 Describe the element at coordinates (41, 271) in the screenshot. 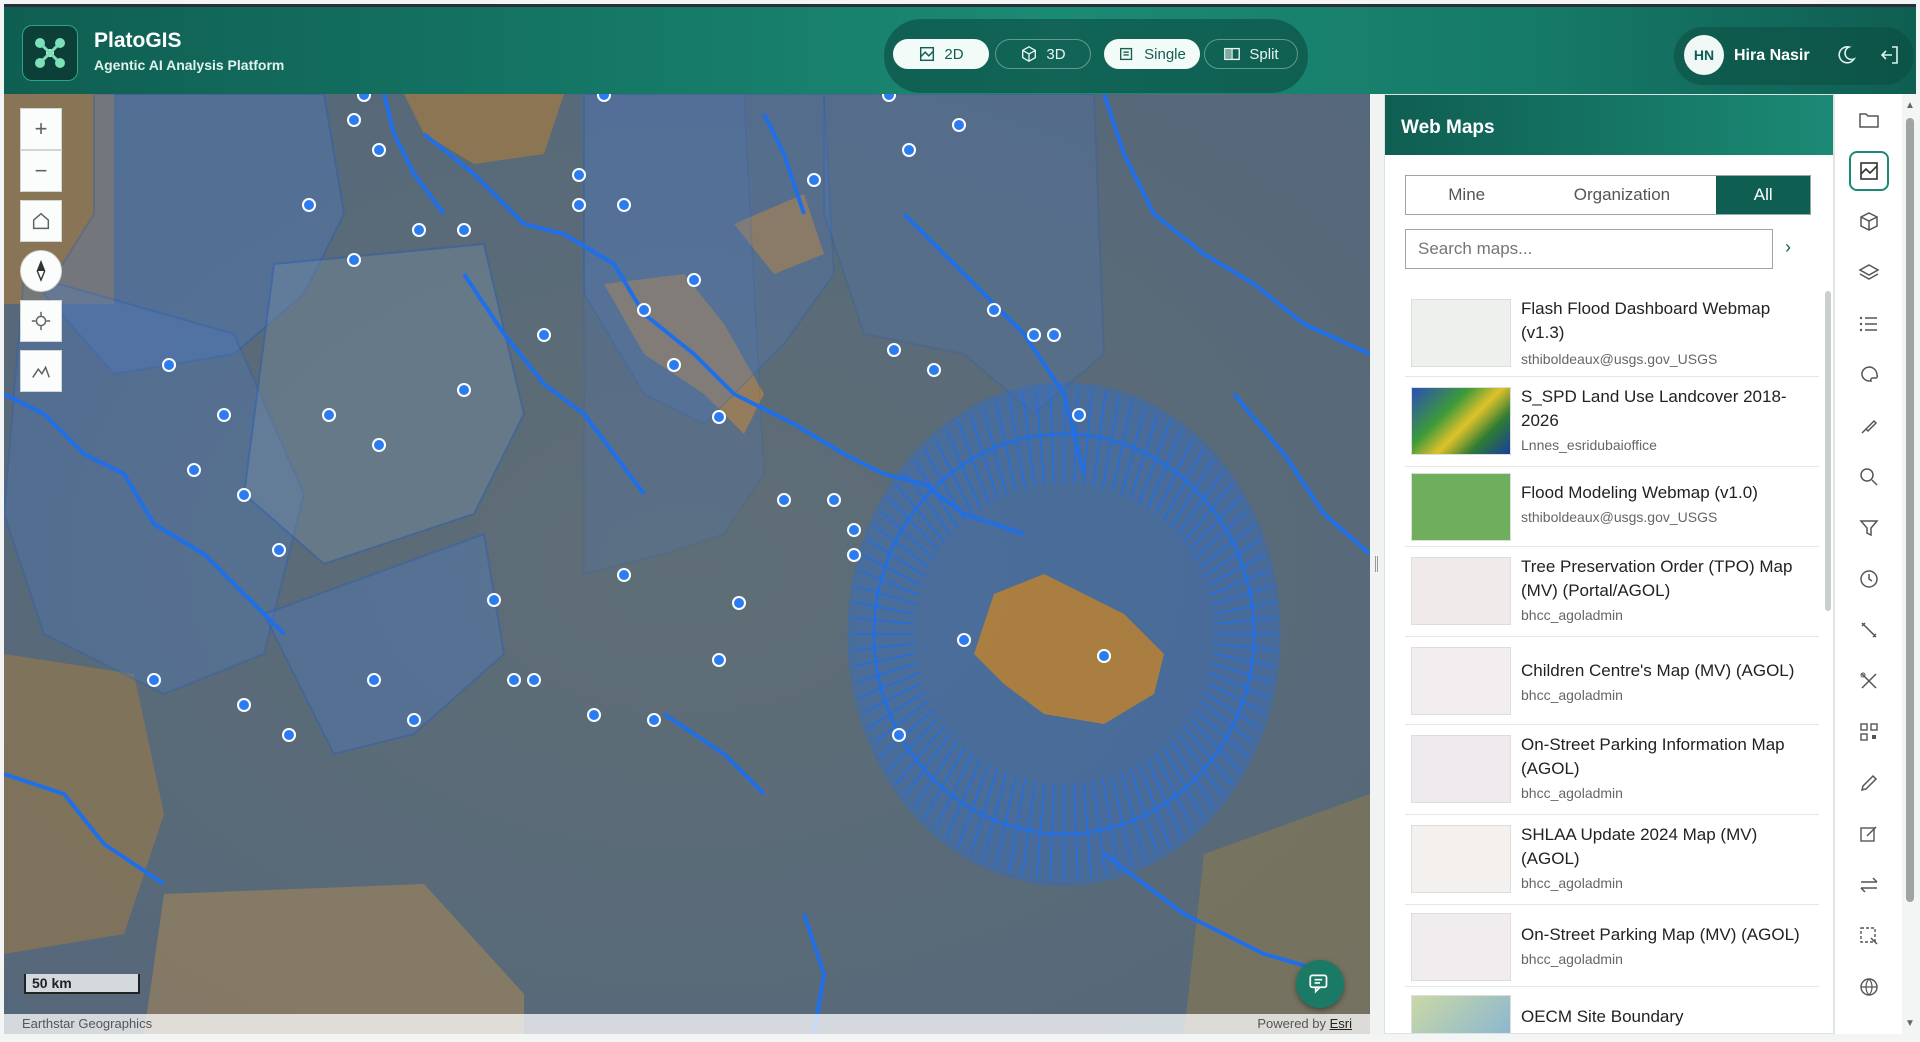

I see `compass-button` at that location.